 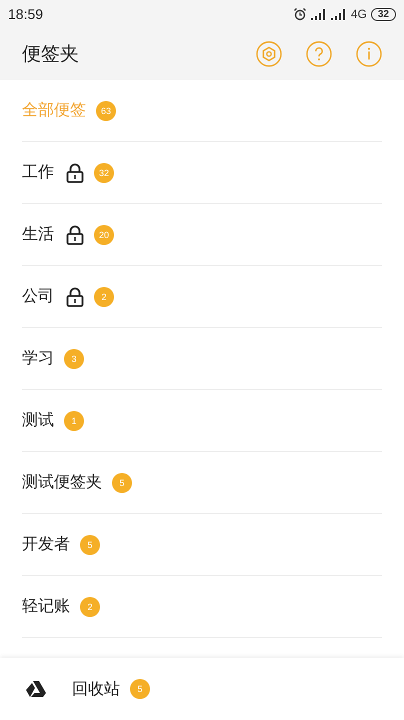 I want to click on folder-item: 开发者, so click(x=46, y=544).